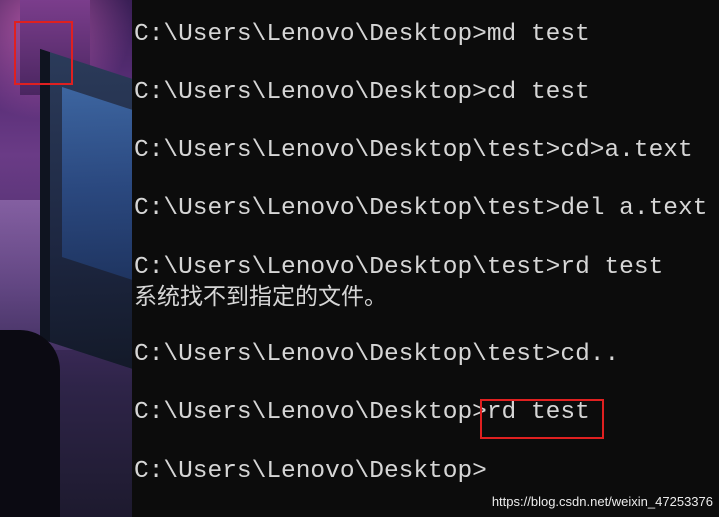  I want to click on console-line: C:\Users\Lenovo\Desktop\test>del a.text, so click(421, 208).